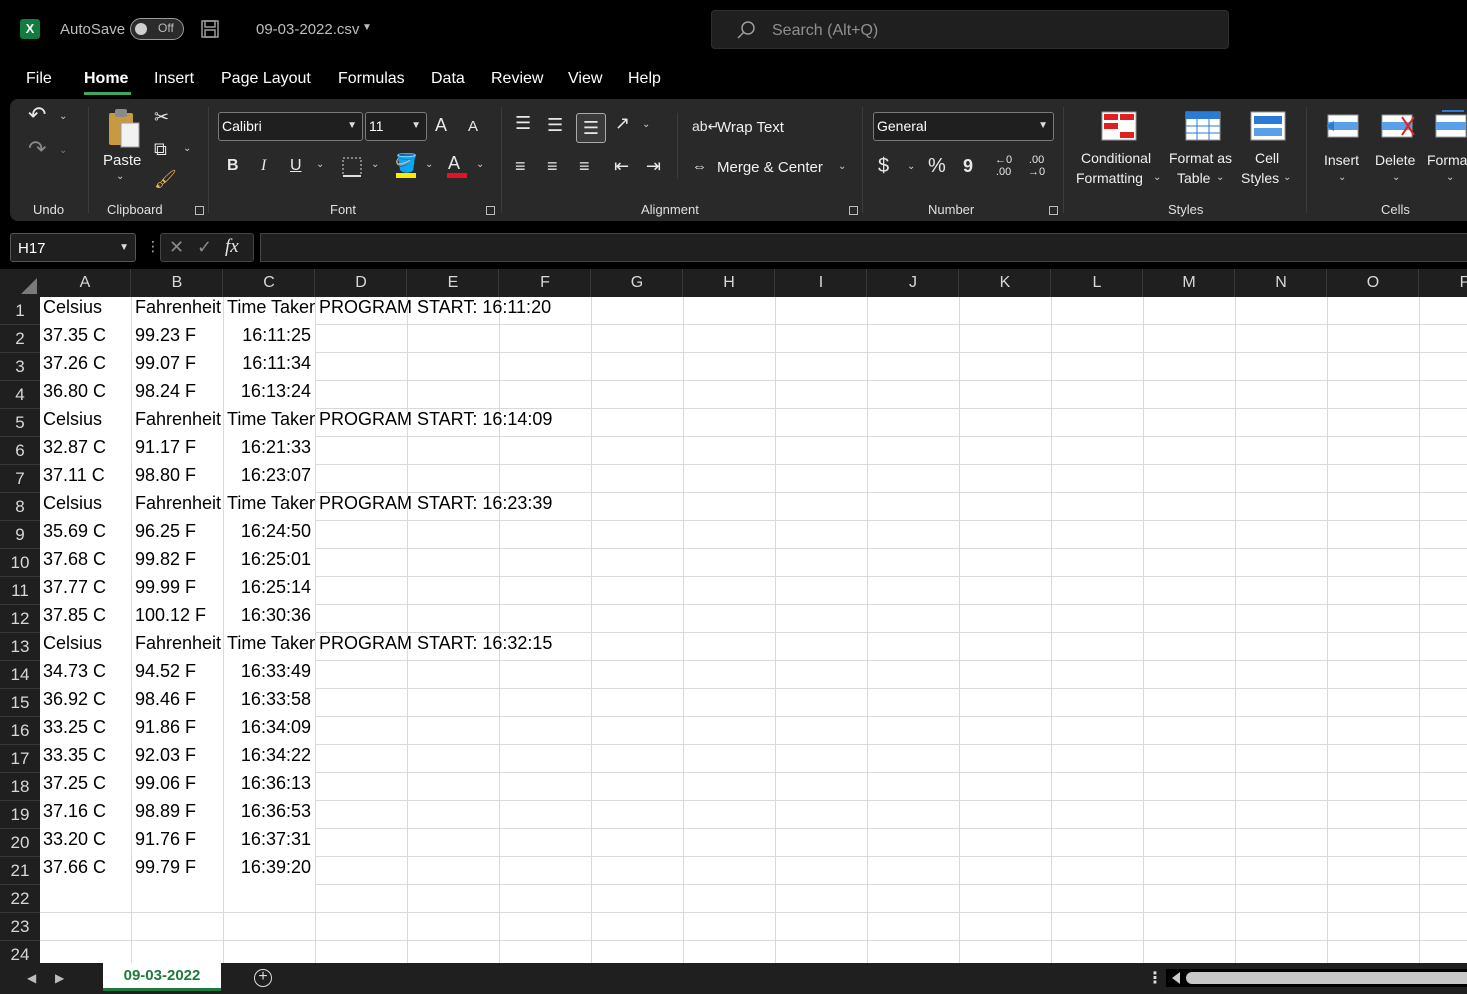  I want to click on cell: 36.80 C, so click(85, 395).